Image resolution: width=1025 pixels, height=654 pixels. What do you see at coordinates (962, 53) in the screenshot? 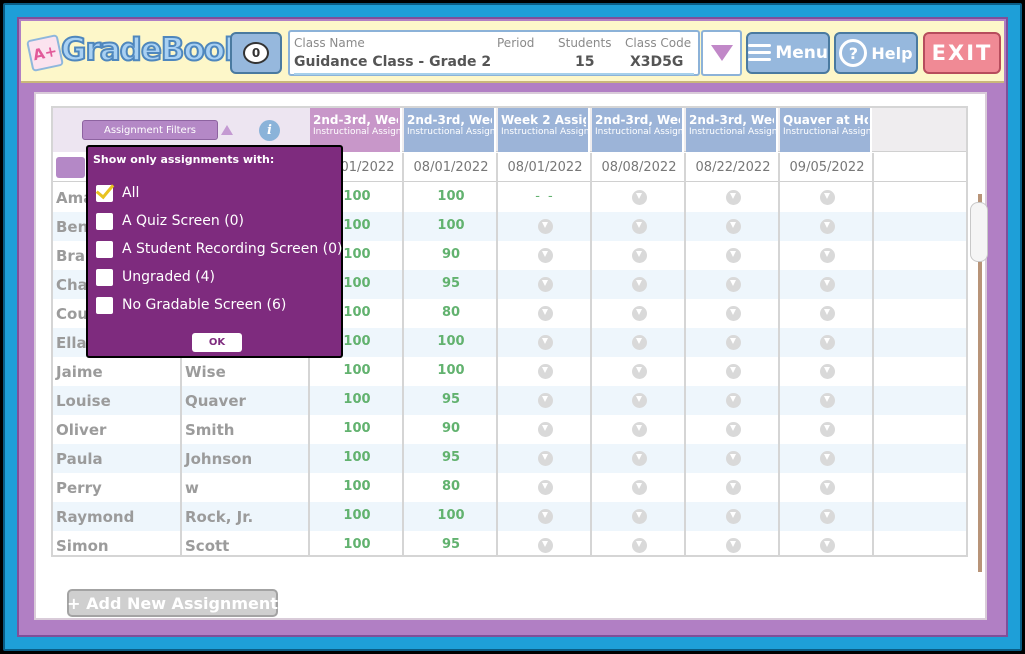
I see `exit-button: EXIT` at bounding box center [962, 53].